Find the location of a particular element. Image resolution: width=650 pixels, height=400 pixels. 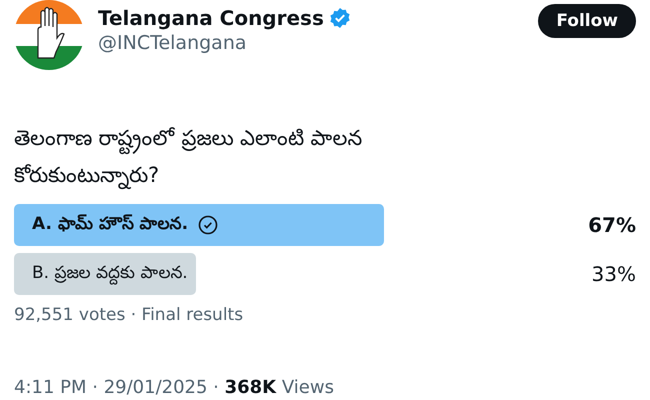

account-name: Telangana Congress is located at coordinates (211, 18).